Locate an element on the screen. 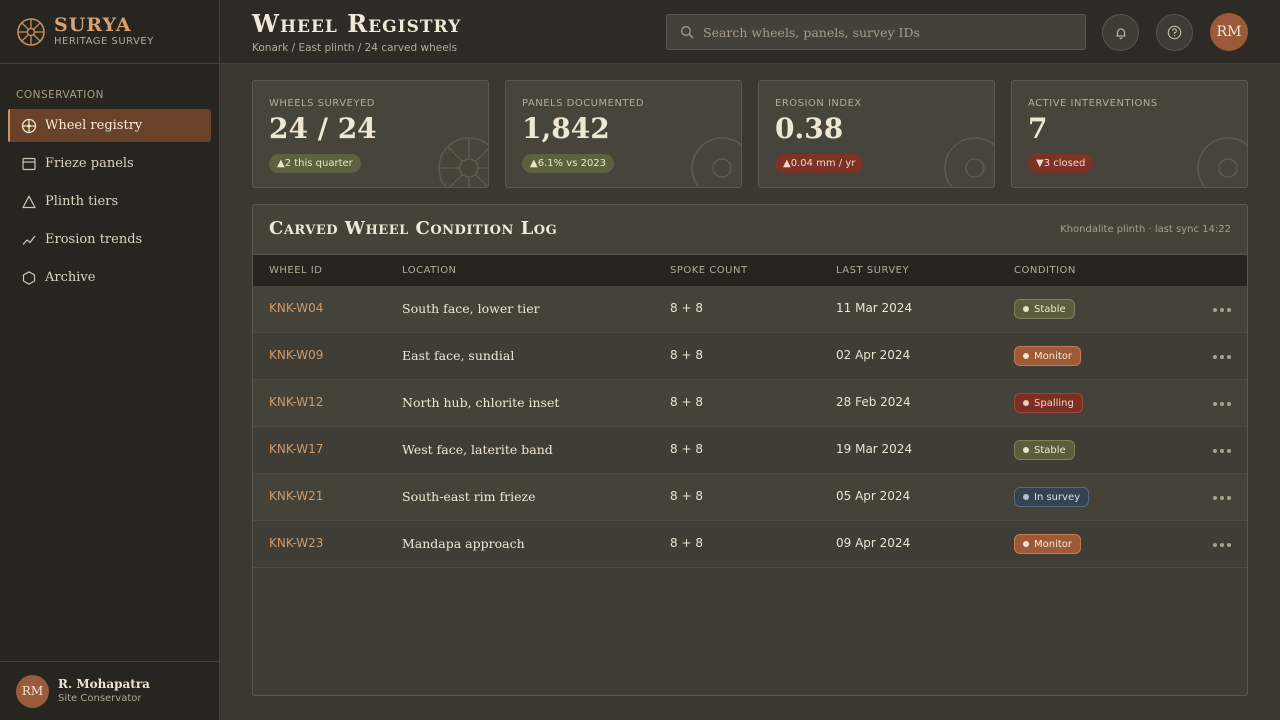  stat-value: 0.38 is located at coordinates (809, 128).